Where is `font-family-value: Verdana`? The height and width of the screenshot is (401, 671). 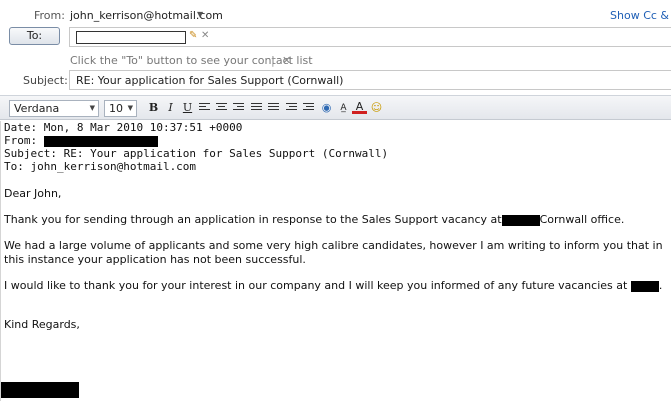 font-family-value: Verdana is located at coordinates (37, 108).